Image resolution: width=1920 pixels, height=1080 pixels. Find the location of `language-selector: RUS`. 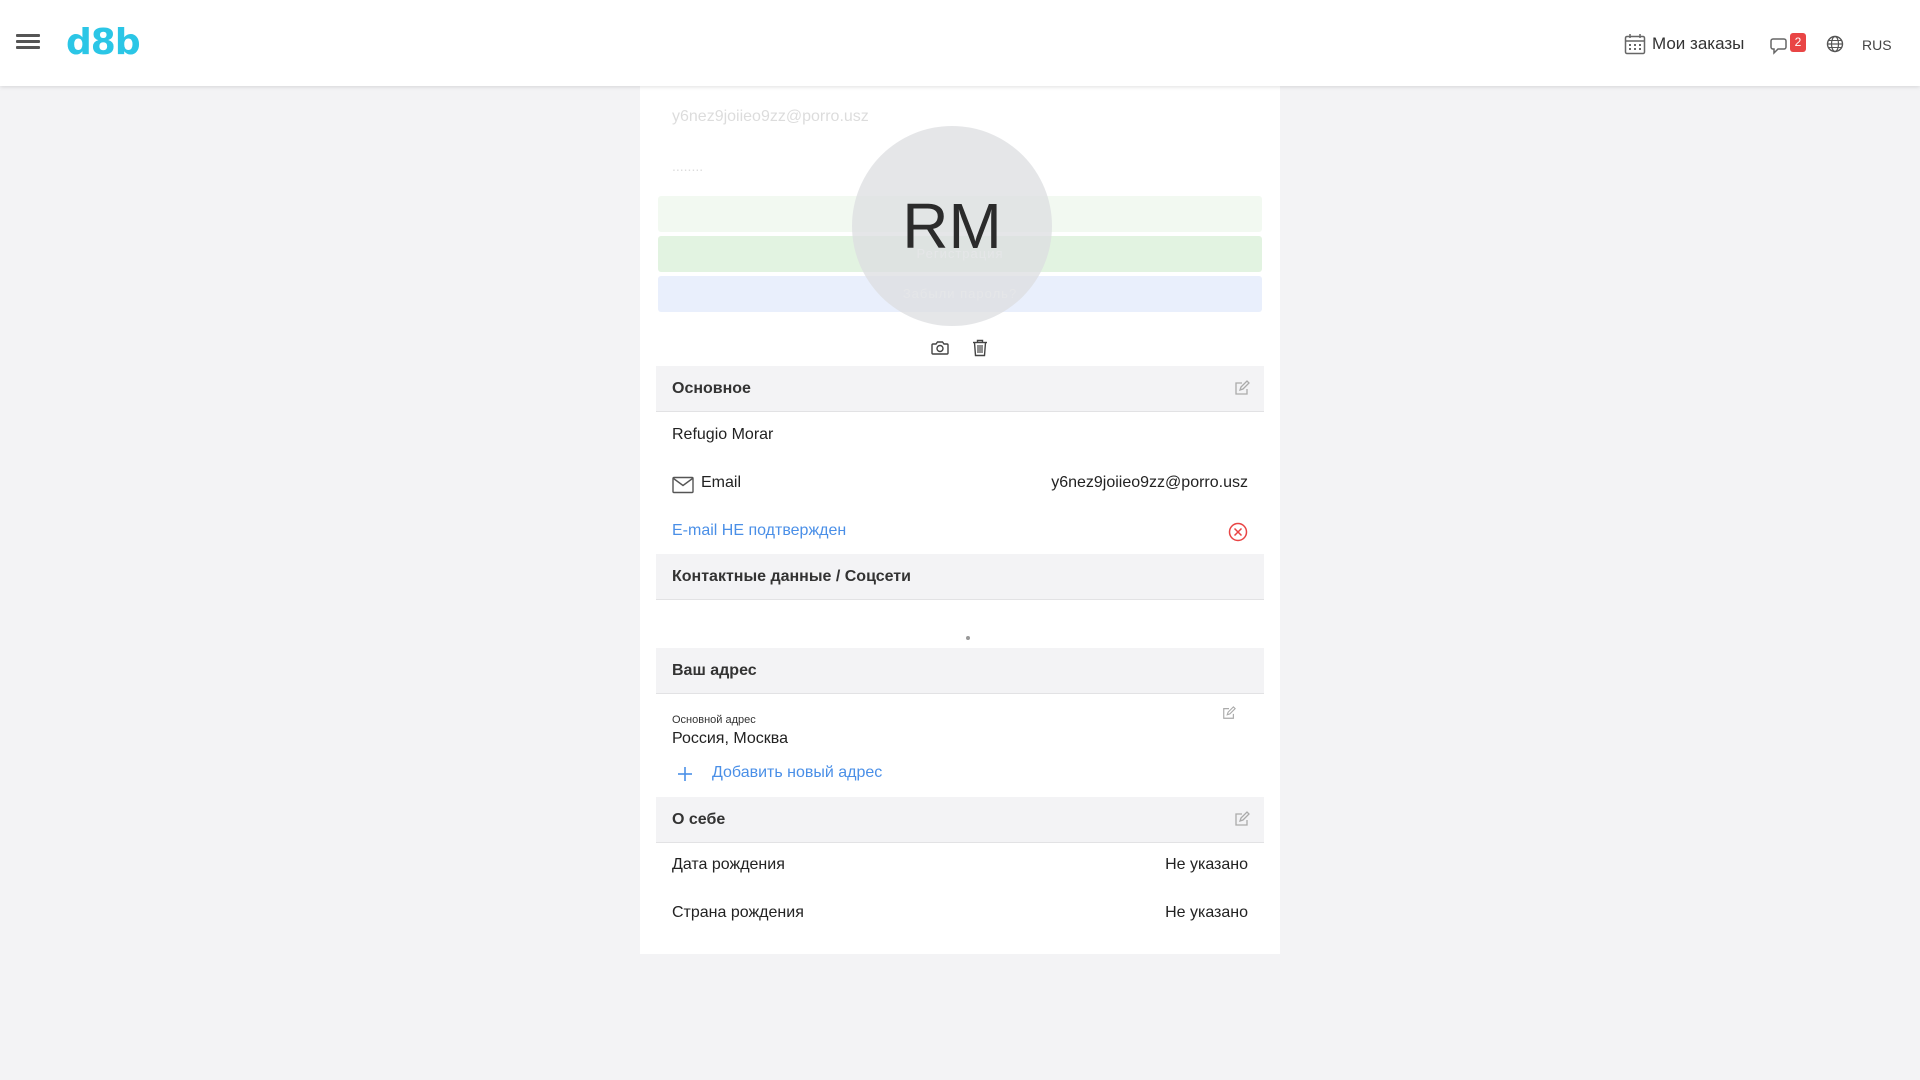

language-selector: RUS is located at coordinates (1877, 45).